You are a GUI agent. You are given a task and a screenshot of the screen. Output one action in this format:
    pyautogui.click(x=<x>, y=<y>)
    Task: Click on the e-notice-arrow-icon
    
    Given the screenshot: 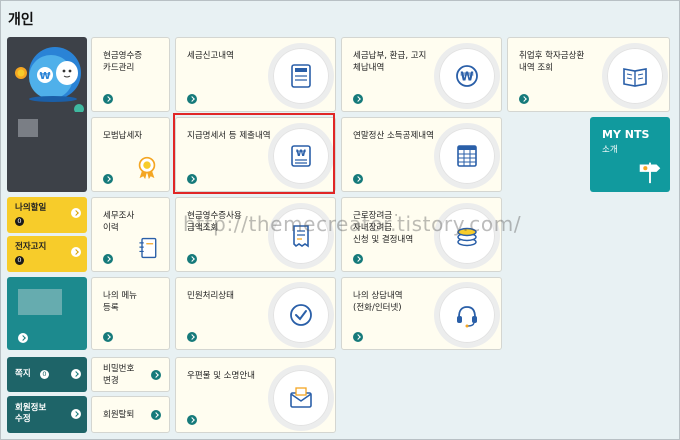 What is the action you would take?
    pyautogui.click(x=76, y=252)
    